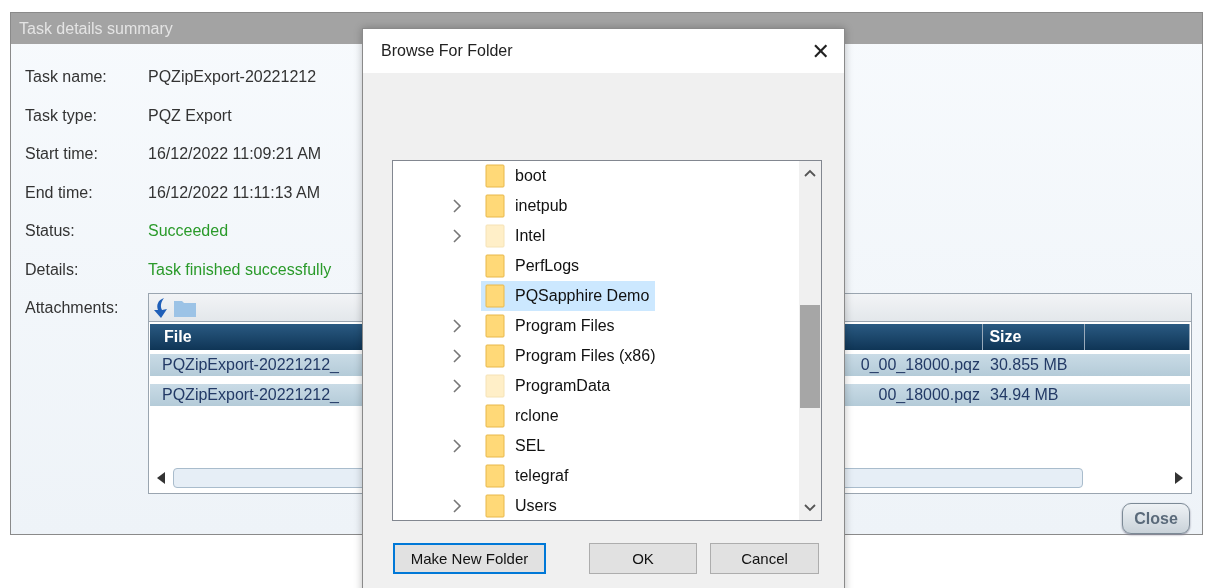 The height and width of the screenshot is (588, 1209). Describe the element at coordinates (52, 269) in the screenshot. I see `field-label: Details:` at that location.